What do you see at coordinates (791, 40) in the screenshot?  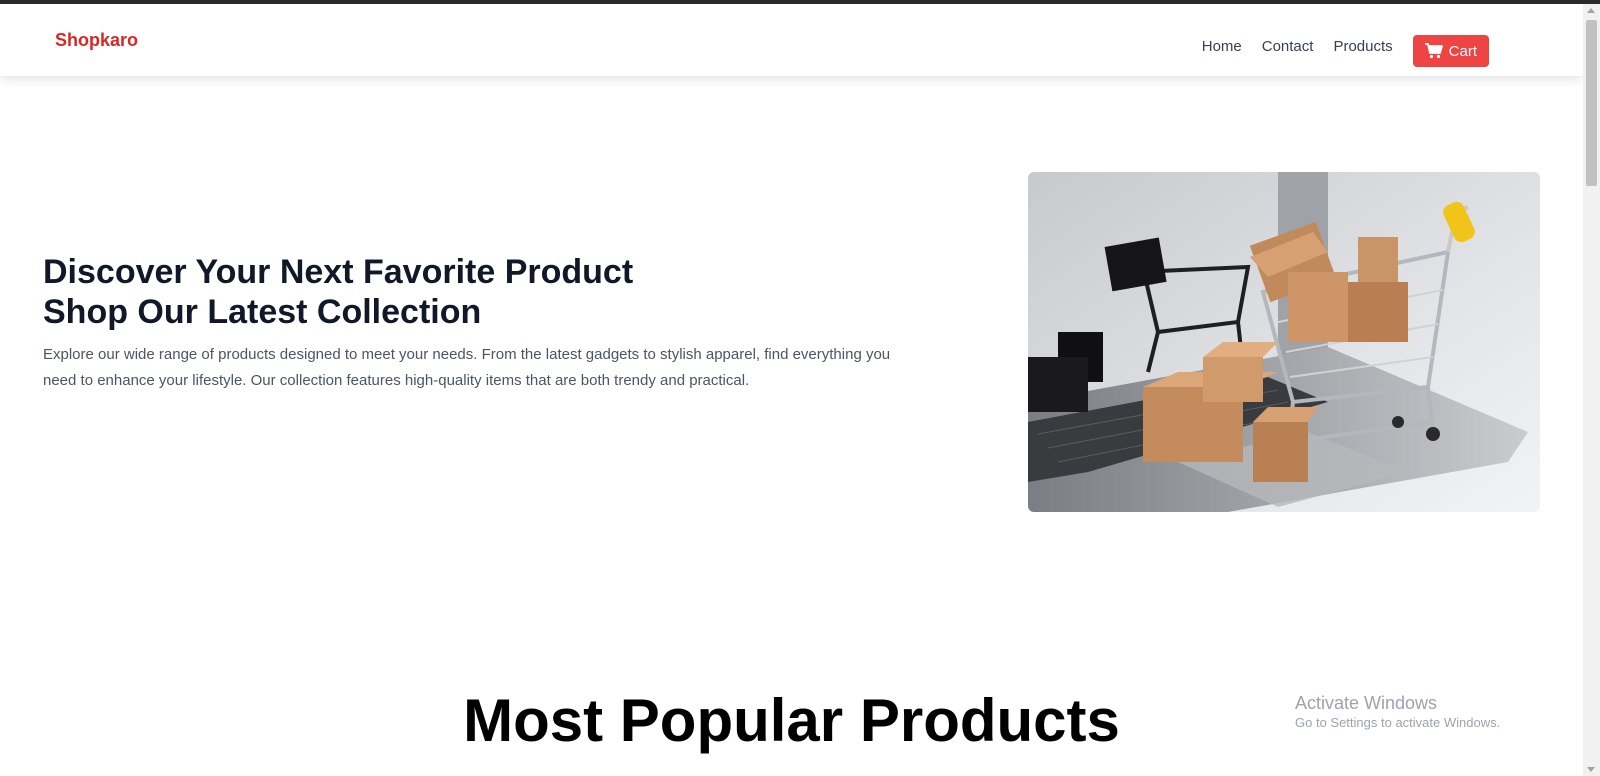 I see `navbar: Shopkaro Home Contact Products Cart` at bounding box center [791, 40].